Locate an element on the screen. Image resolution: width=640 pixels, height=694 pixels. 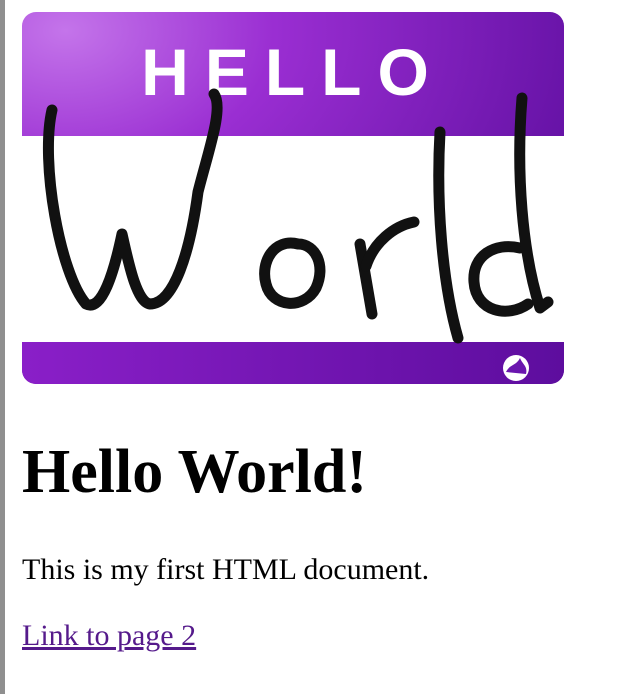
hello-label: HELLO is located at coordinates (293, 72).